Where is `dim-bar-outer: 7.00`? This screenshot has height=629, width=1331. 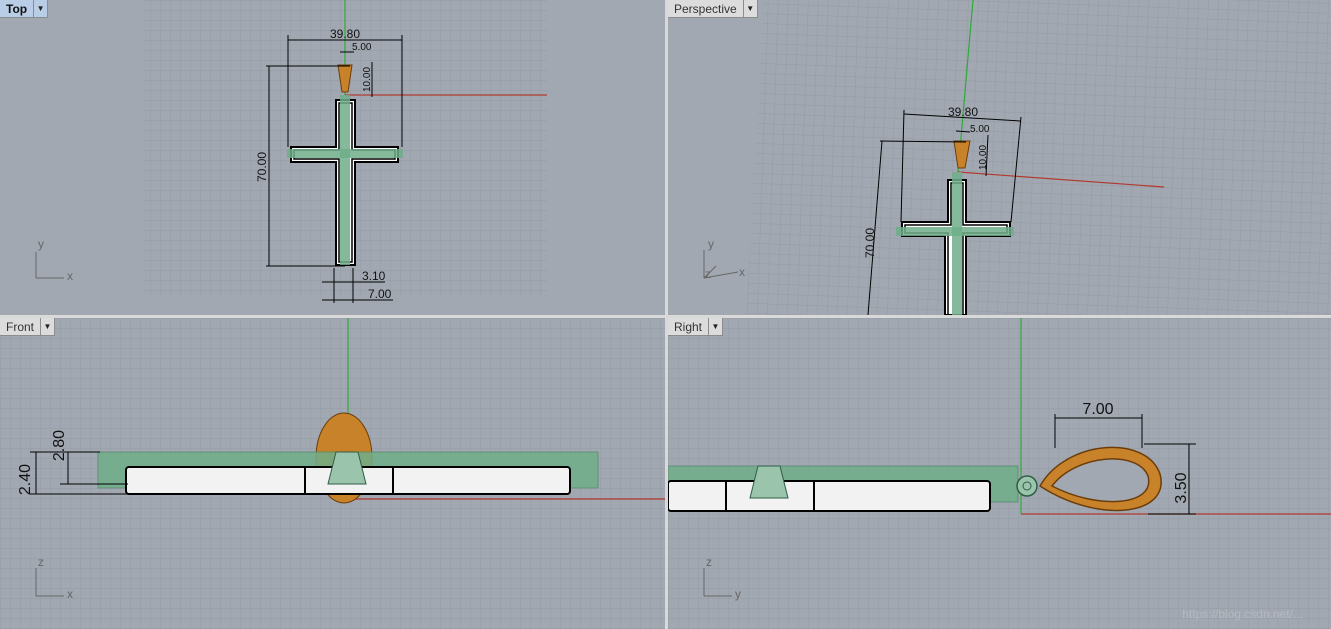 dim-bar-outer: 7.00 is located at coordinates (380, 294).